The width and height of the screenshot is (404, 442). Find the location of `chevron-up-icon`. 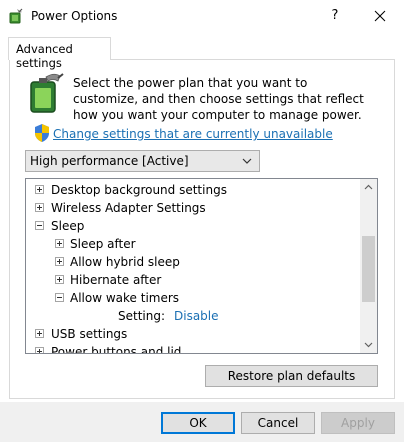

chevron-up-icon is located at coordinates (368, 187).